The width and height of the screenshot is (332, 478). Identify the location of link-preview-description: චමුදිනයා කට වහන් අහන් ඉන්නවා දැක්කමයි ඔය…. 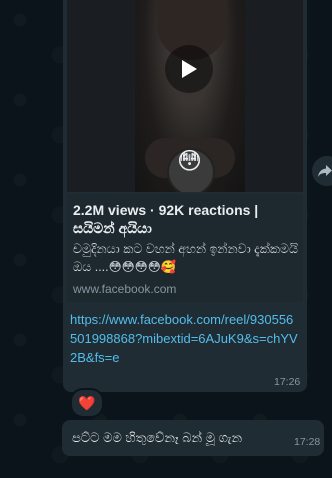
(185, 258).